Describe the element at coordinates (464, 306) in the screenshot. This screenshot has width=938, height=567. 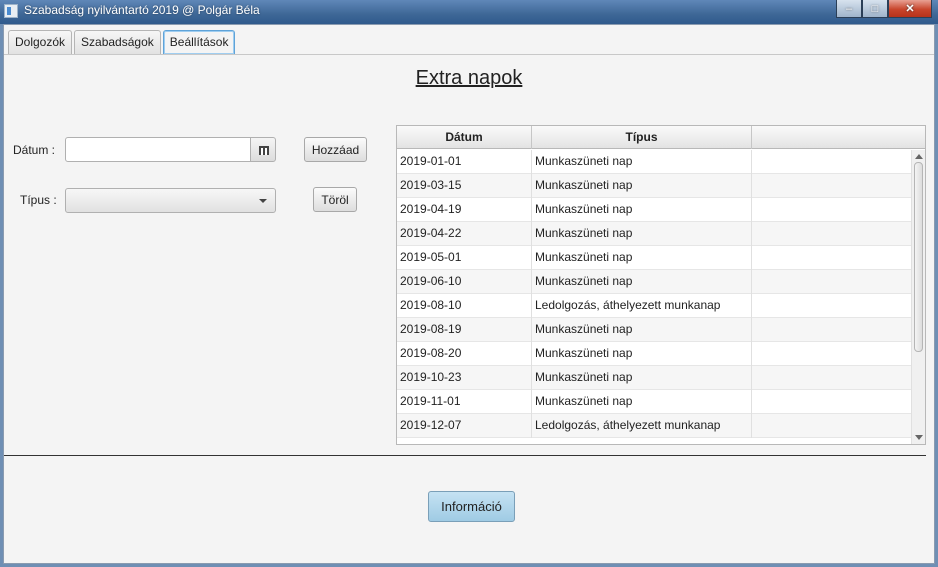
I see `cell-date: 2019-08-10` at that location.